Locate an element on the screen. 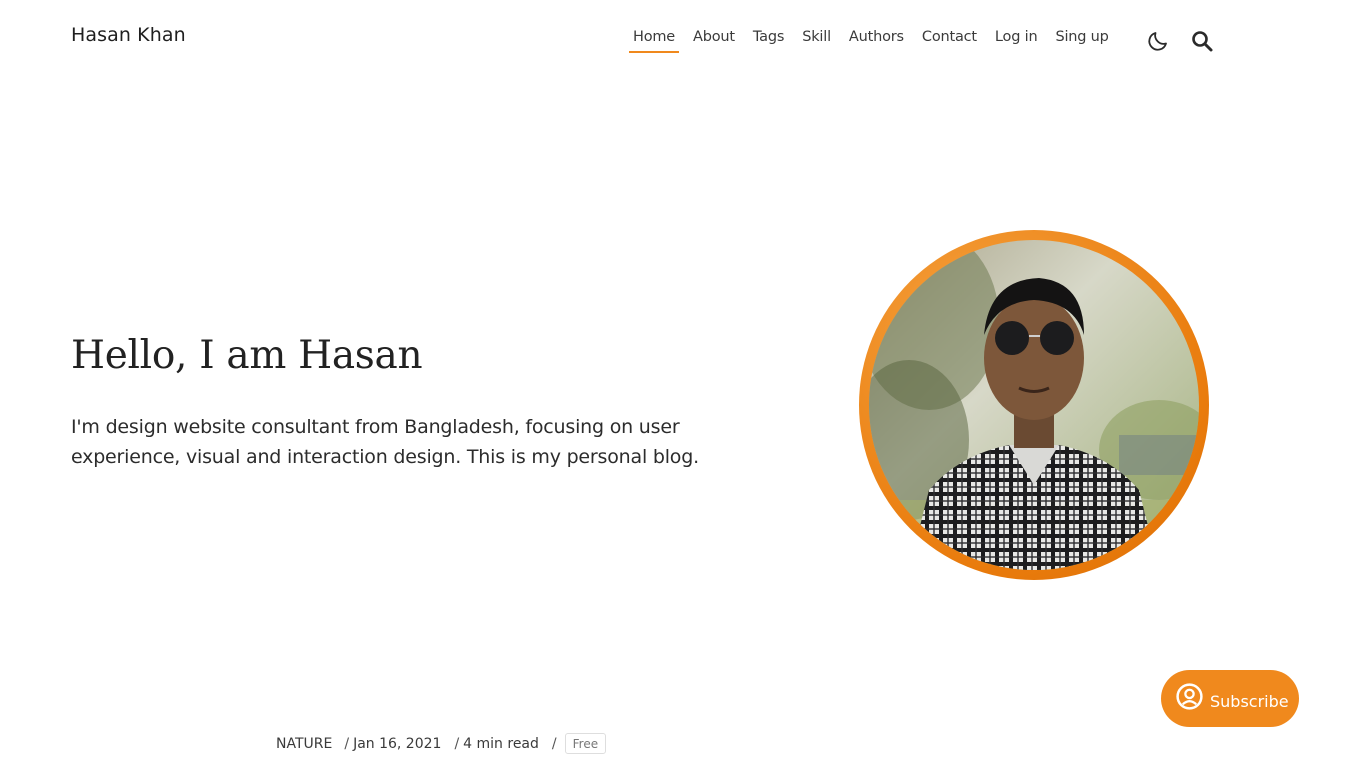  subscribe-button: Subscribe is located at coordinates (1230, 698).